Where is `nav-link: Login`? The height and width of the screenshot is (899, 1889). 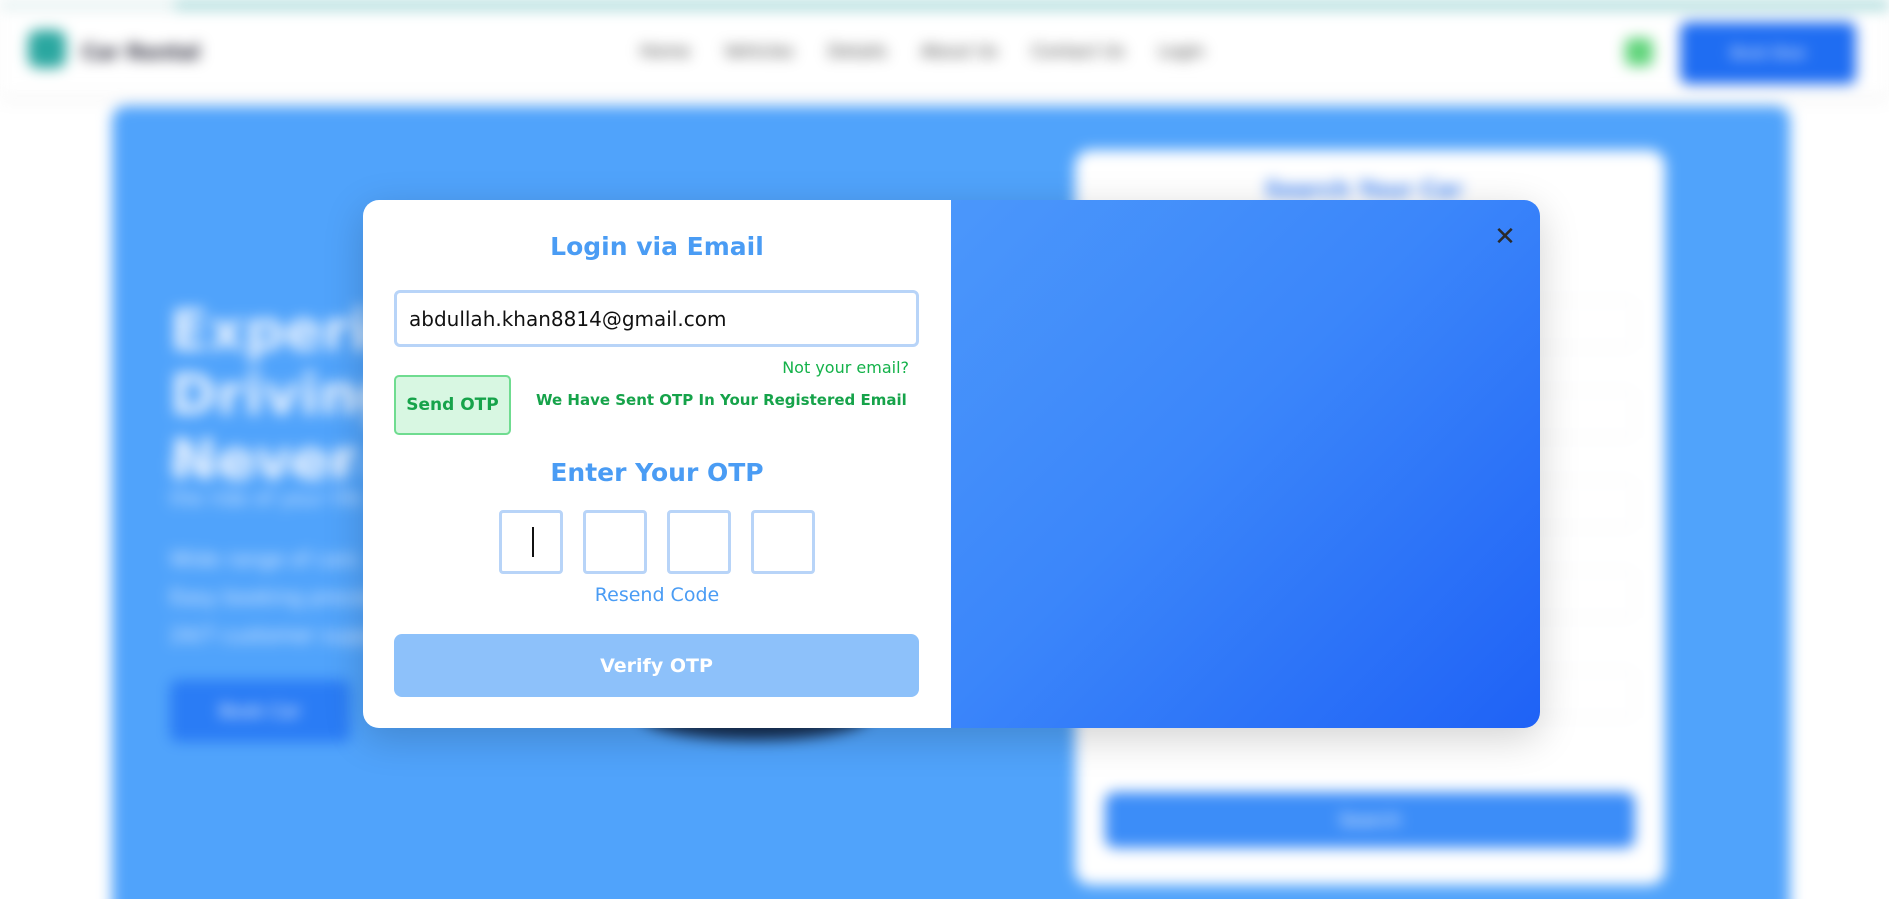 nav-link: Login is located at coordinates (1181, 52).